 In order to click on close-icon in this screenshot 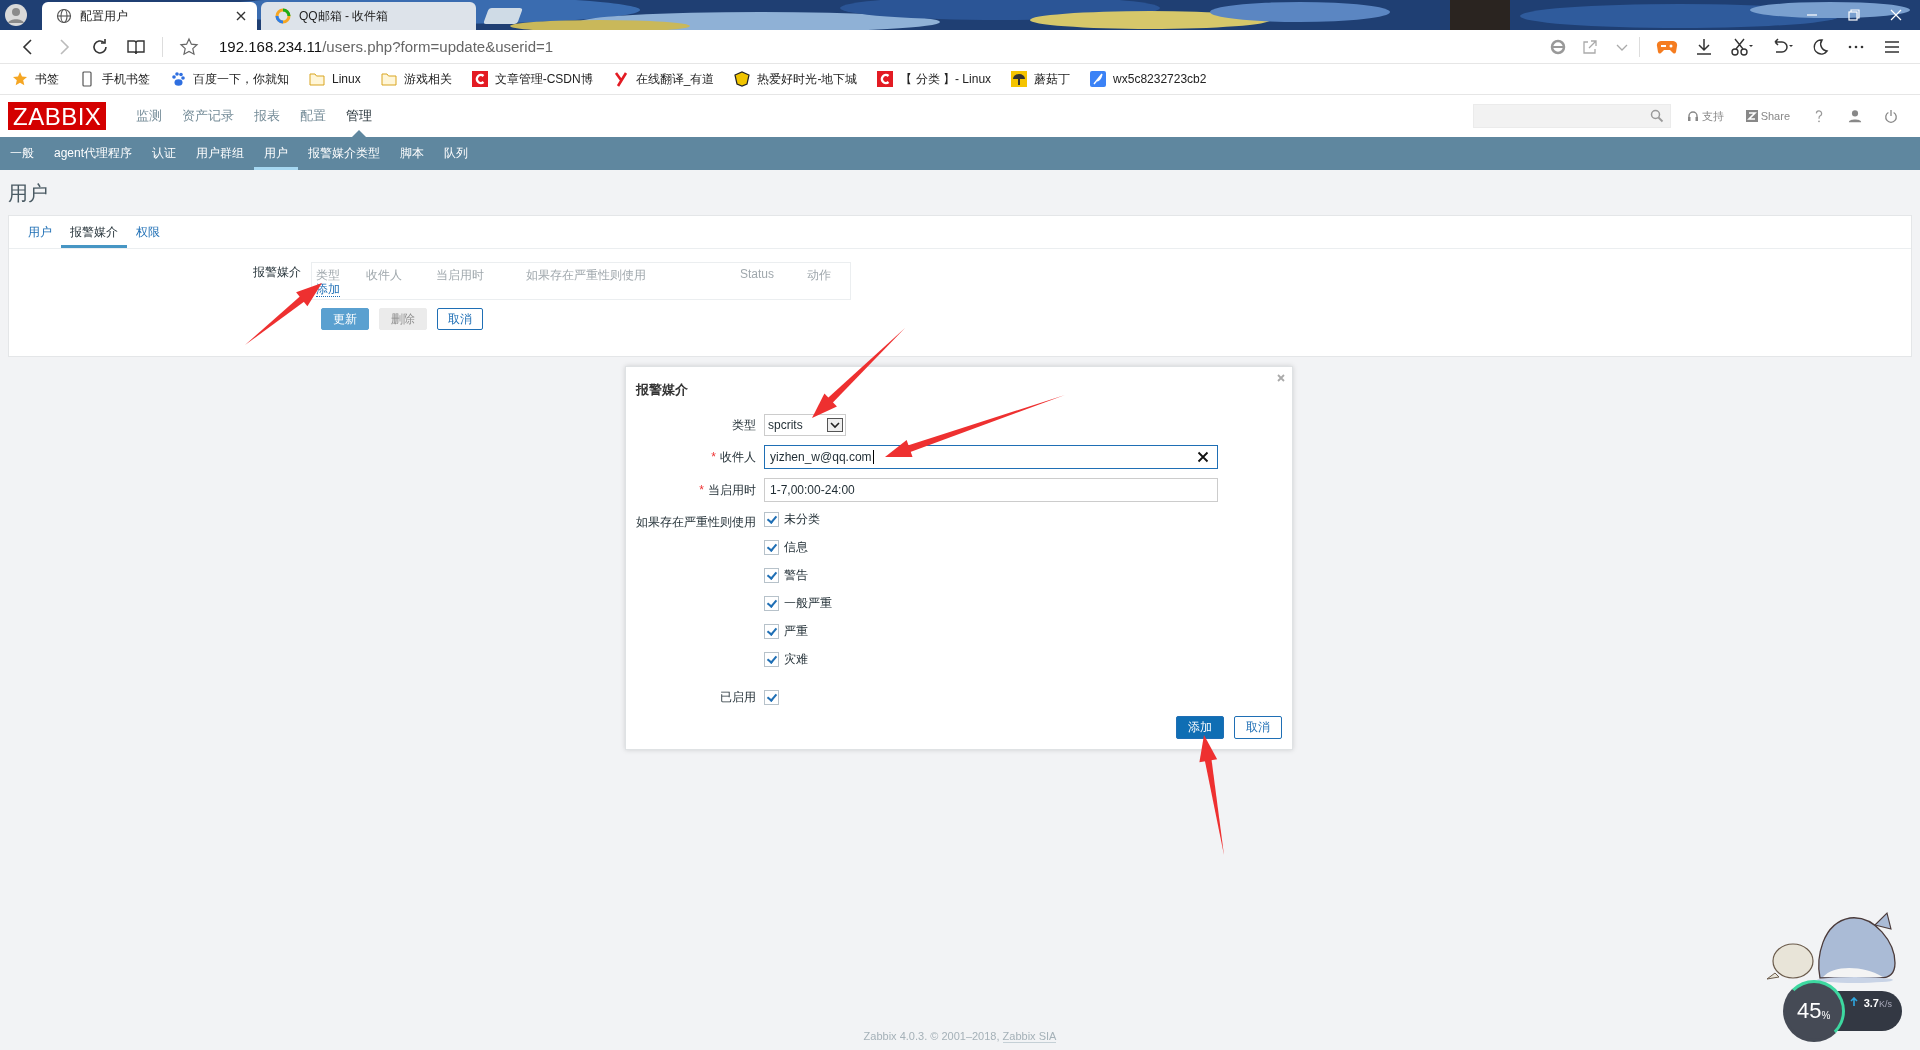, I will do `click(241, 16)`.